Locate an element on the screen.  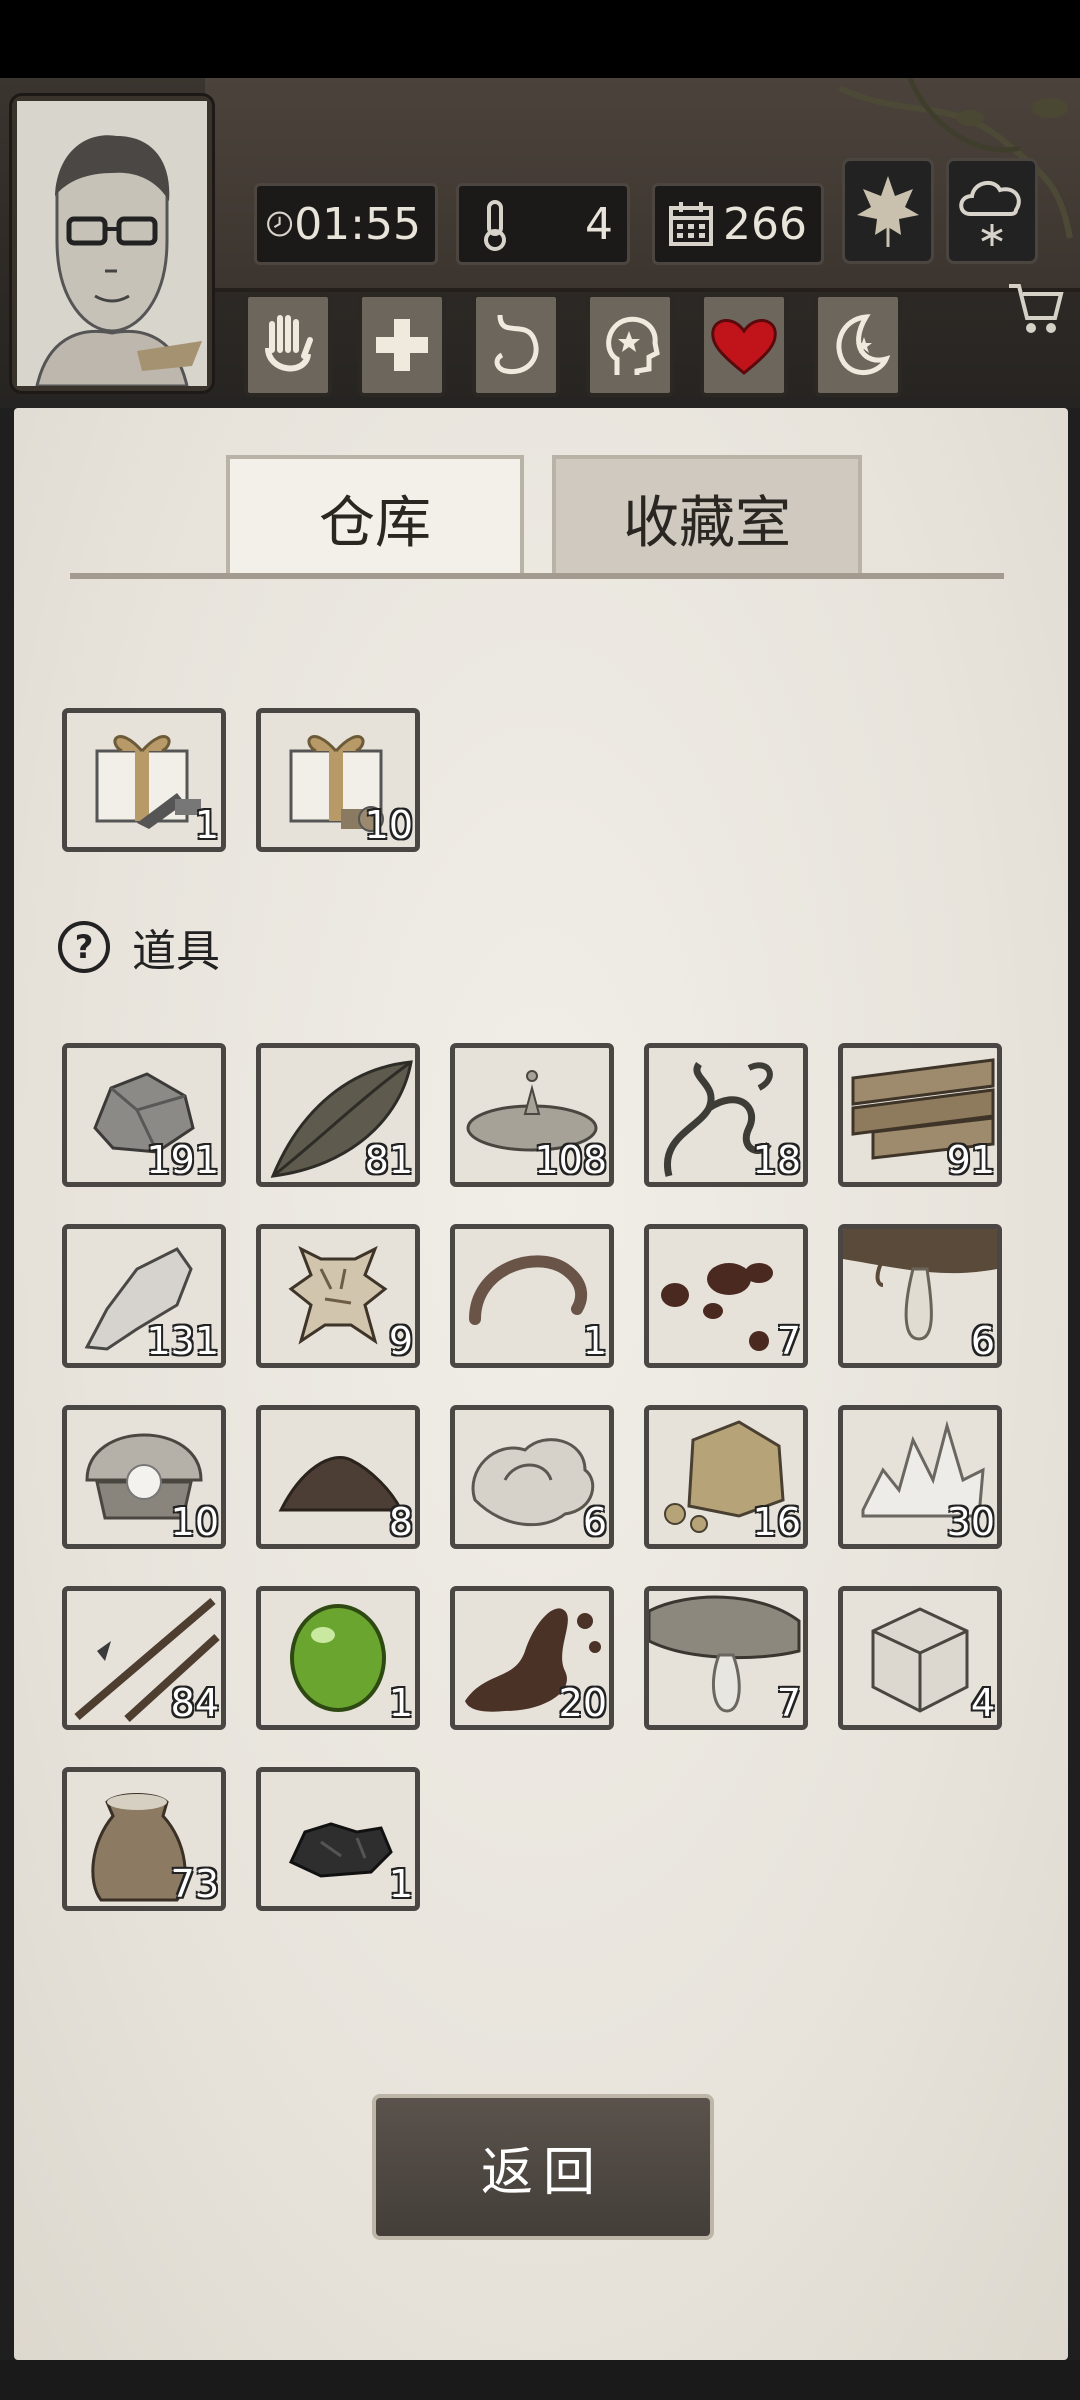
tool-sleep-button is located at coordinates (858, 345).